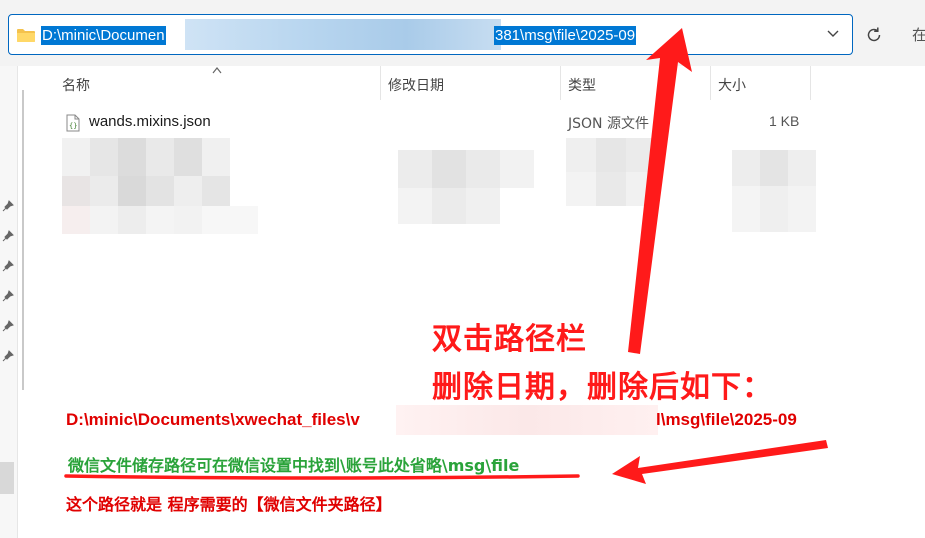 This screenshot has width=925, height=538. Describe the element at coordinates (7, 478) in the screenshot. I see `nav-scroll-handle` at that location.